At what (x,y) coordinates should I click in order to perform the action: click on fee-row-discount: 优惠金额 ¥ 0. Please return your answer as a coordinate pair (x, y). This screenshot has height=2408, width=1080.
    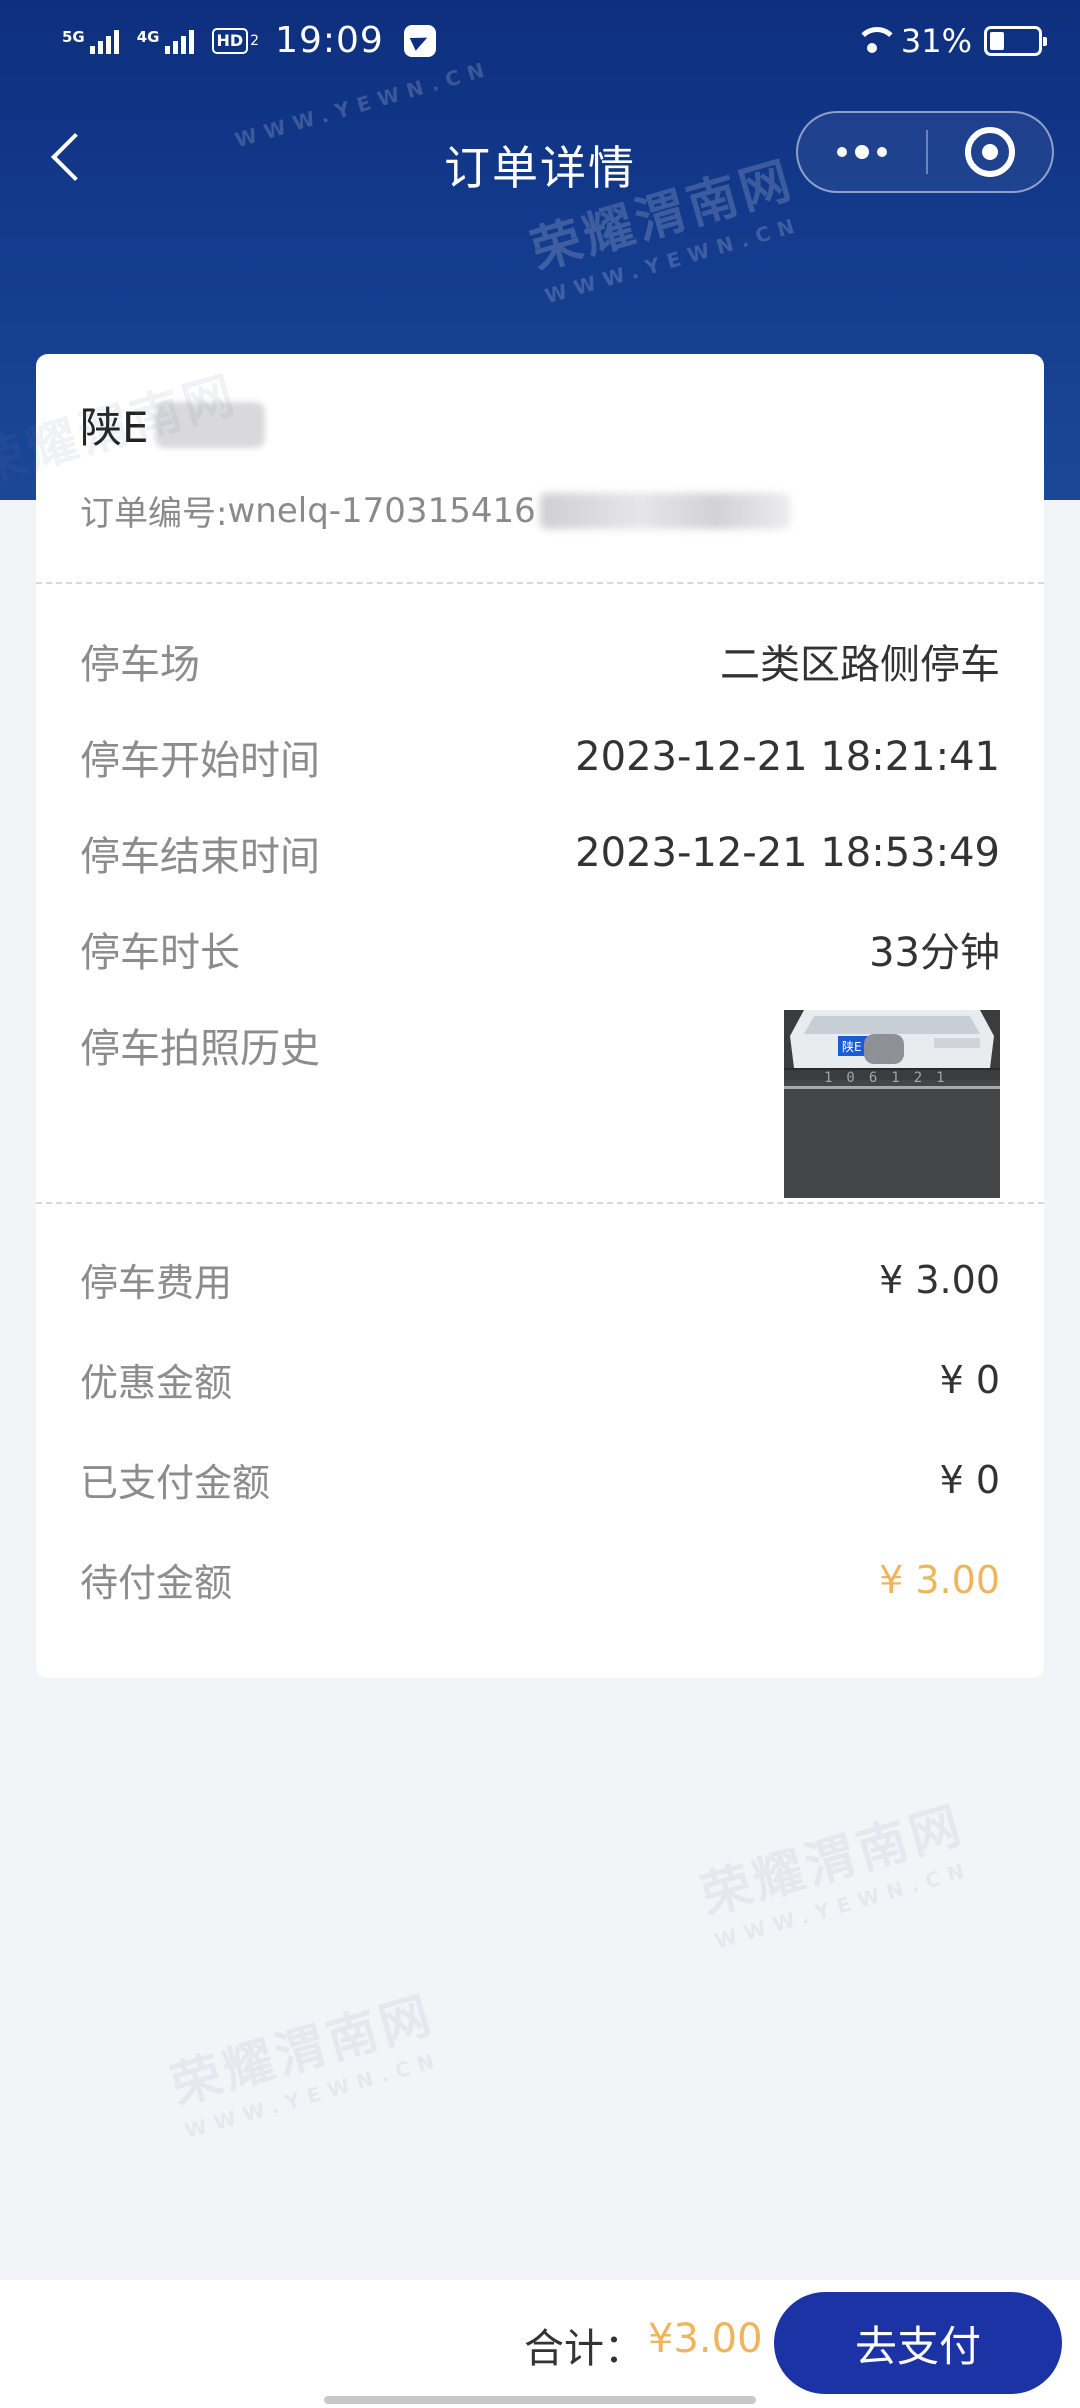
    Looking at the image, I should click on (540, 1379).